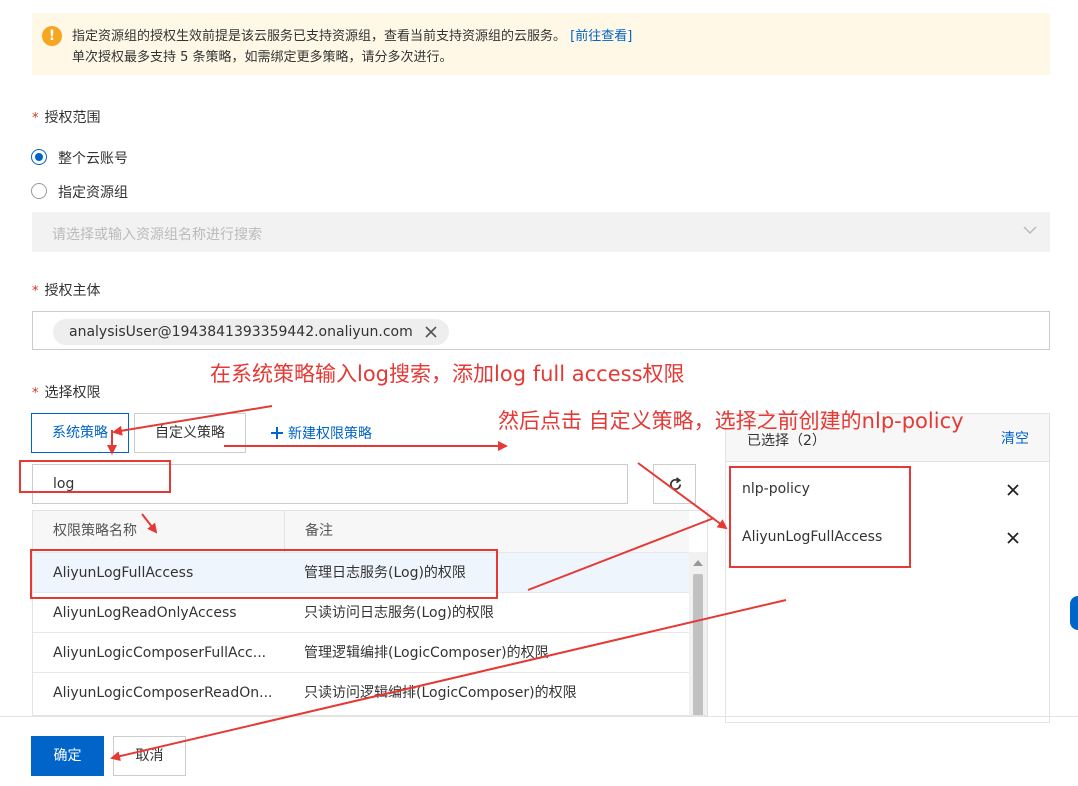 This screenshot has height=786, width=1078. Describe the element at coordinates (192, 420) in the screenshot. I see `arrow-to-system-tab` at that location.